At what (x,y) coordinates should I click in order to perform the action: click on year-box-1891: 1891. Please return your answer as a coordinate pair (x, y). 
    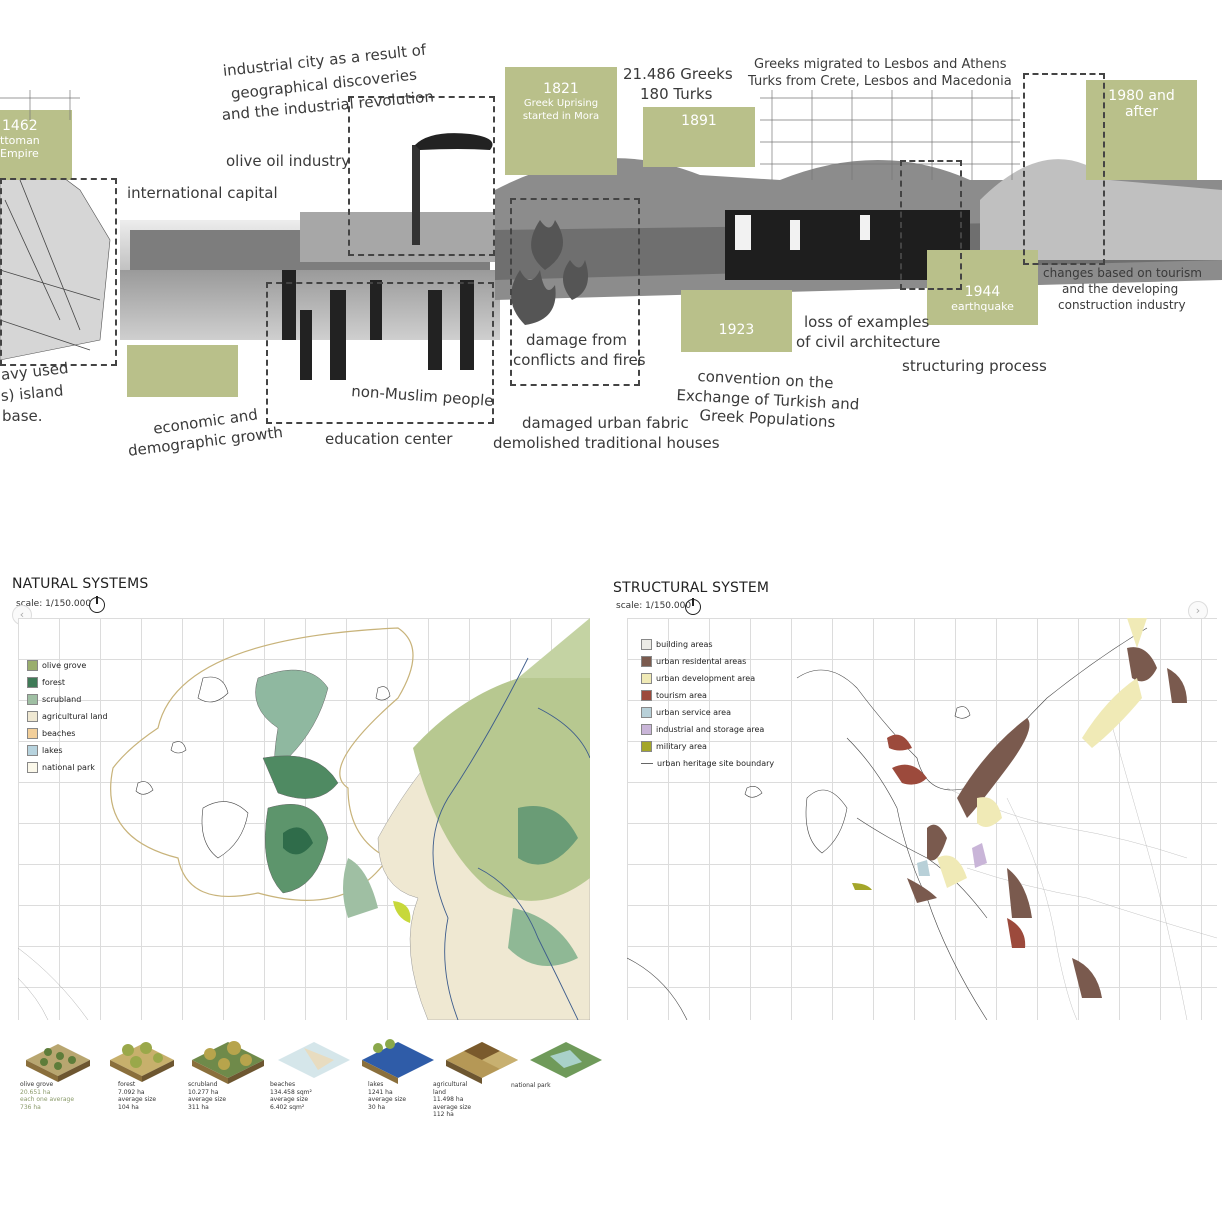
    Looking at the image, I should click on (699, 137).